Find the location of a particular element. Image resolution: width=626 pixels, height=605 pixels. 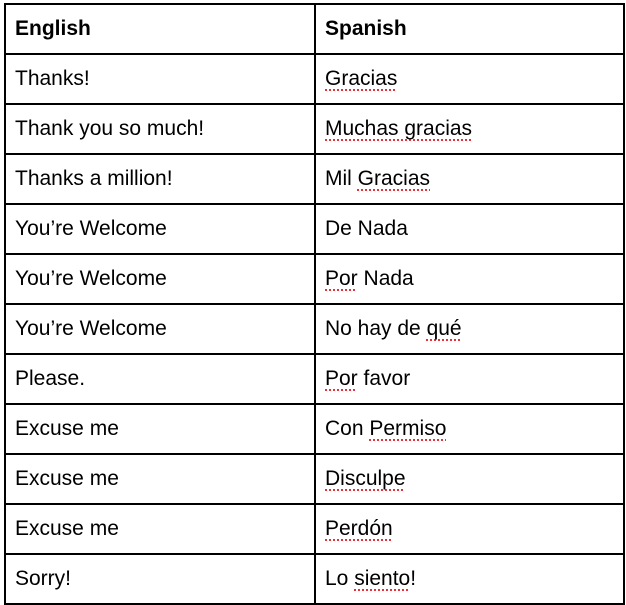

spanish-cell: Muchas gracias is located at coordinates (469, 129).